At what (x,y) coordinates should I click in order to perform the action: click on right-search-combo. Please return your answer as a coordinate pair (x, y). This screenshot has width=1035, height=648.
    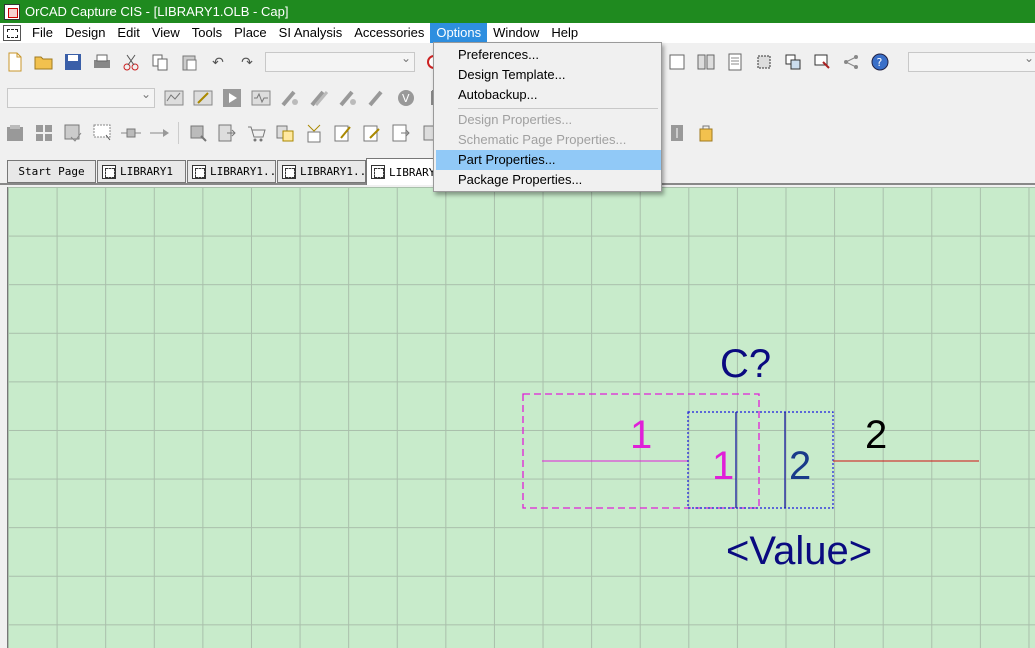
    Looking at the image, I should click on (971, 61).